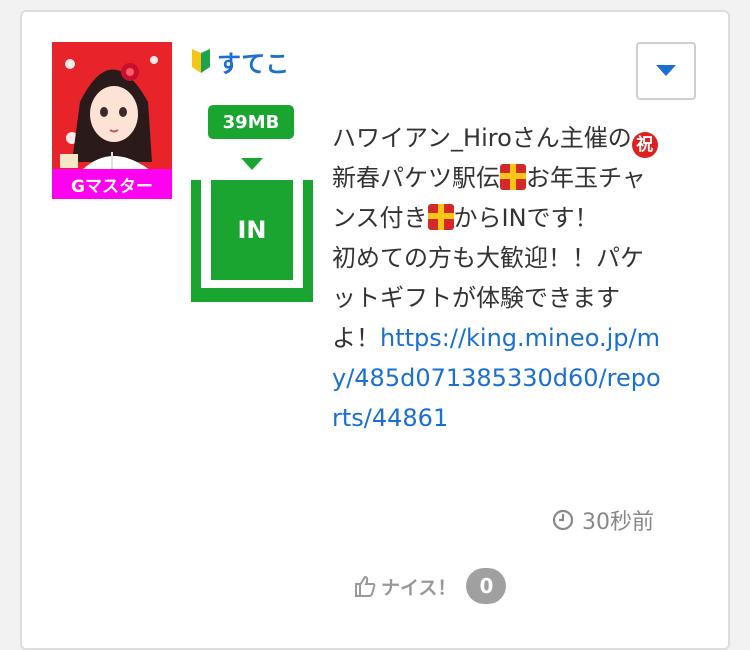  I want to click on message-text-2: 新春パケツ駅伝, so click(416, 178).